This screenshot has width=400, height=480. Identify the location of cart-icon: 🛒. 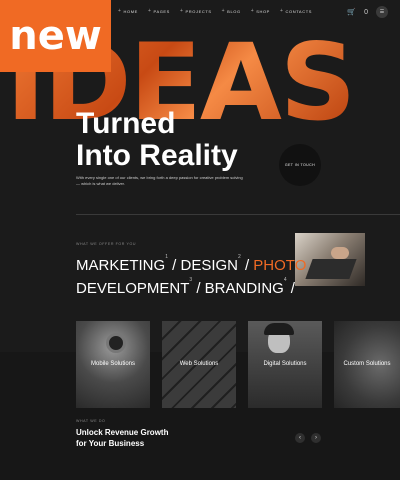
(351, 12).